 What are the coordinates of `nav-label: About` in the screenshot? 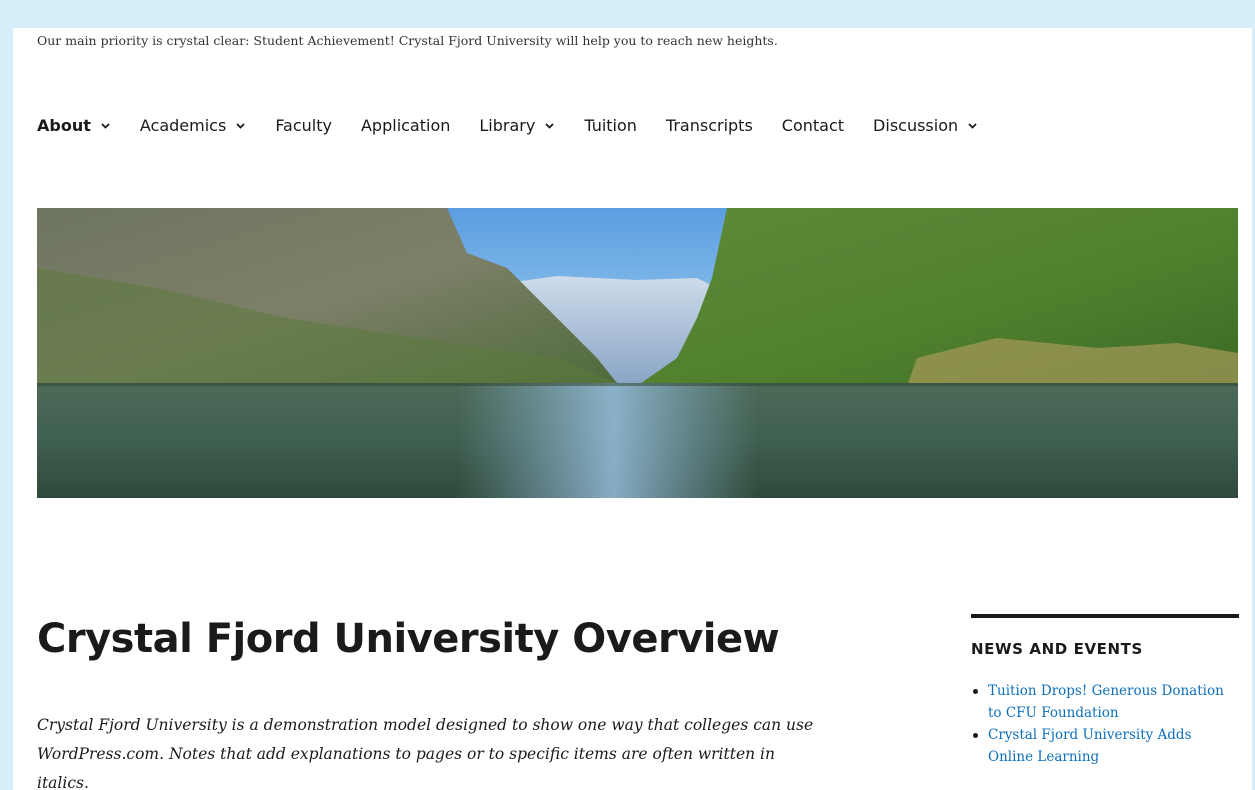 It's located at (64, 125).